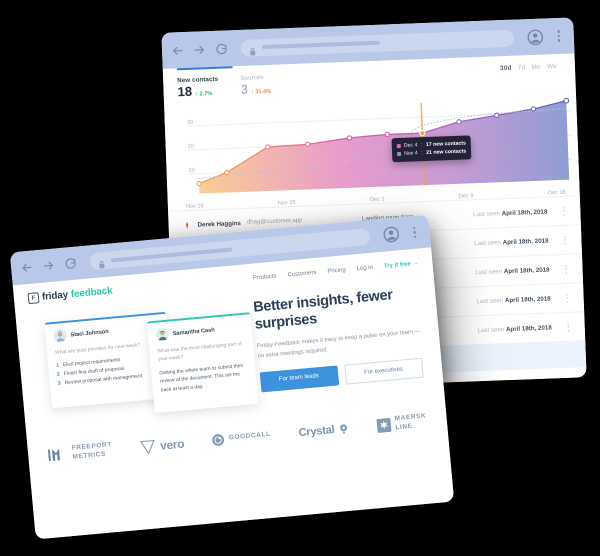 The width and height of the screenshot is (600, 556). What do you see at coordinates (191, 147) in the screenshot?
I see `svg-text: 20` at bounding box center [191, 147].